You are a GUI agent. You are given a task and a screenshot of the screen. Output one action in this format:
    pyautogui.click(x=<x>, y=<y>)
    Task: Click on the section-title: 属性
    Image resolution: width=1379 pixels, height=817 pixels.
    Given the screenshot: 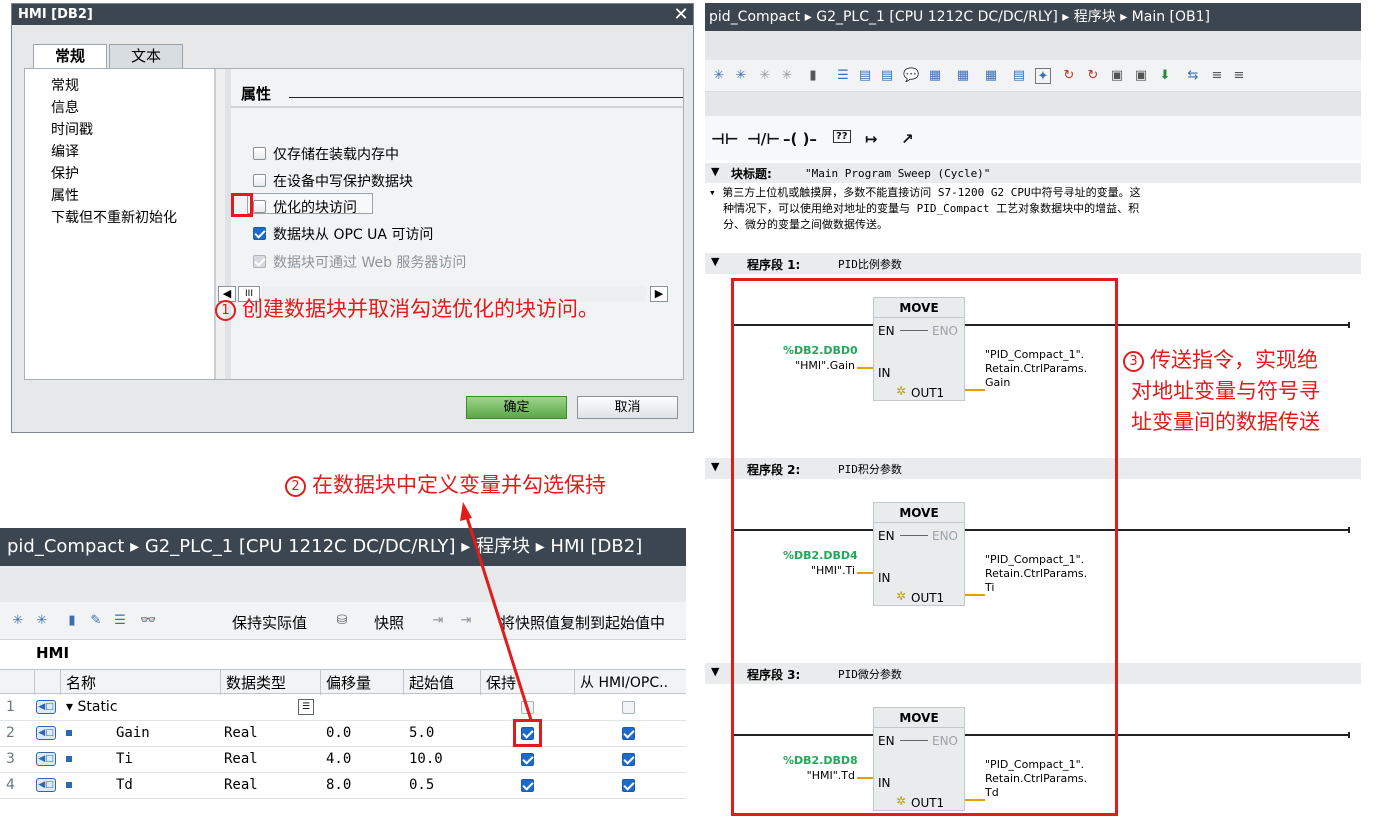 What is the action you would take?
    pyautogui.click(x=256, y=94)
    